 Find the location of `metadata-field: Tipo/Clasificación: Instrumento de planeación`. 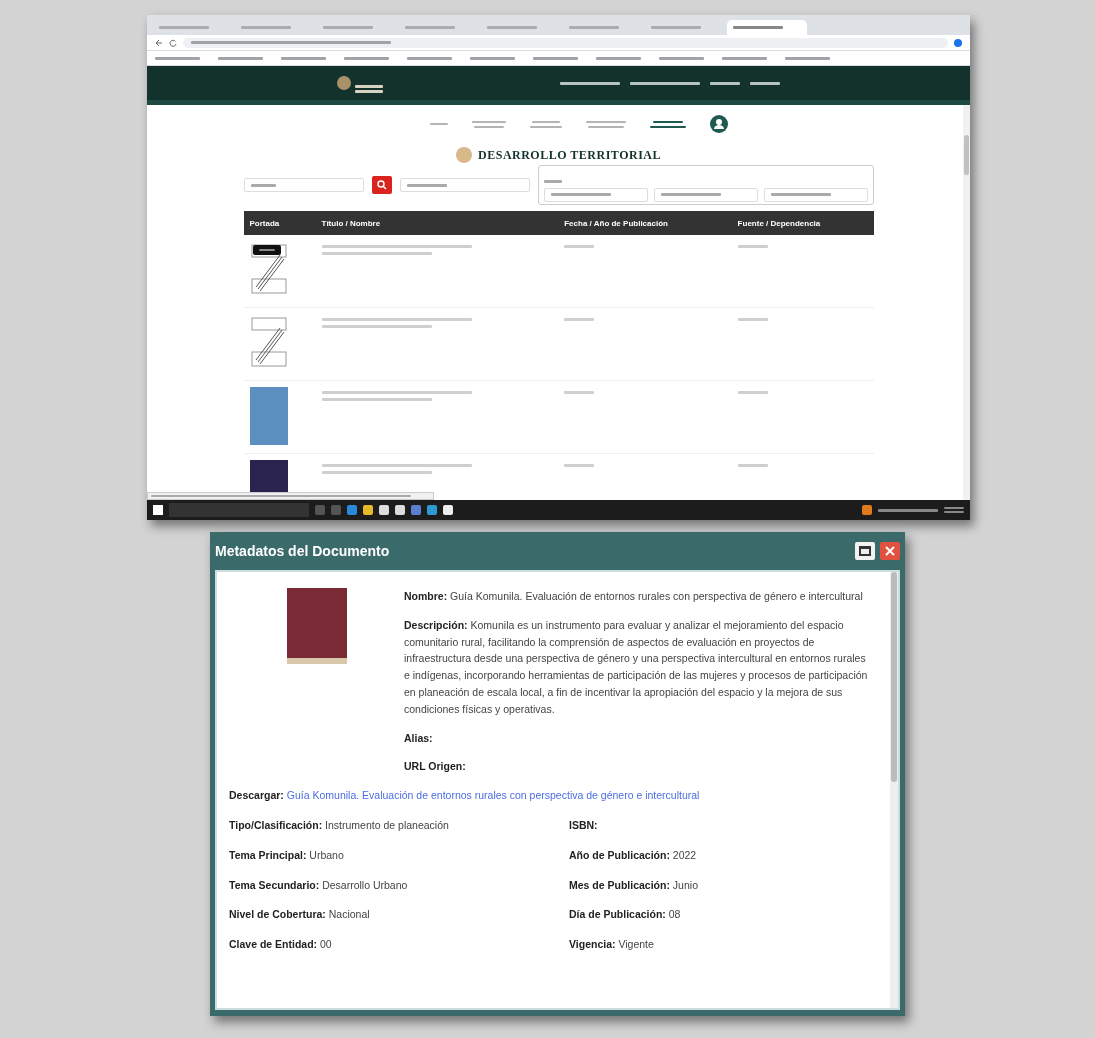

metadata-field: Tipo/Clasificación: Instrumento de planeación is located at coordinates (399, 825).